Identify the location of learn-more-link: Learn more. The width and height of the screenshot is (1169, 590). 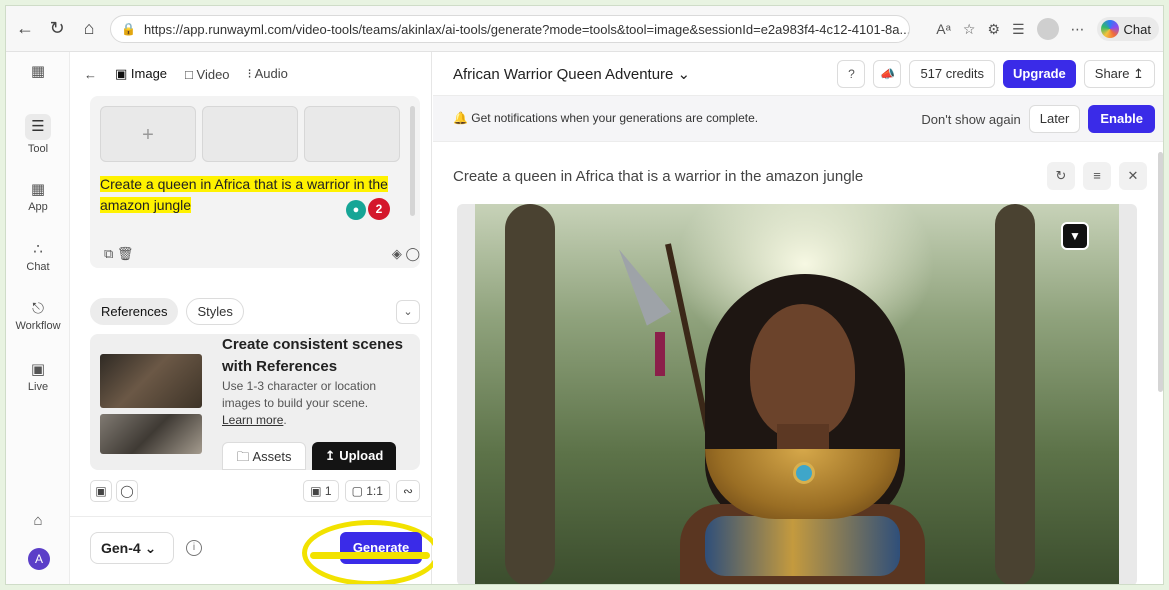
(252, 420).